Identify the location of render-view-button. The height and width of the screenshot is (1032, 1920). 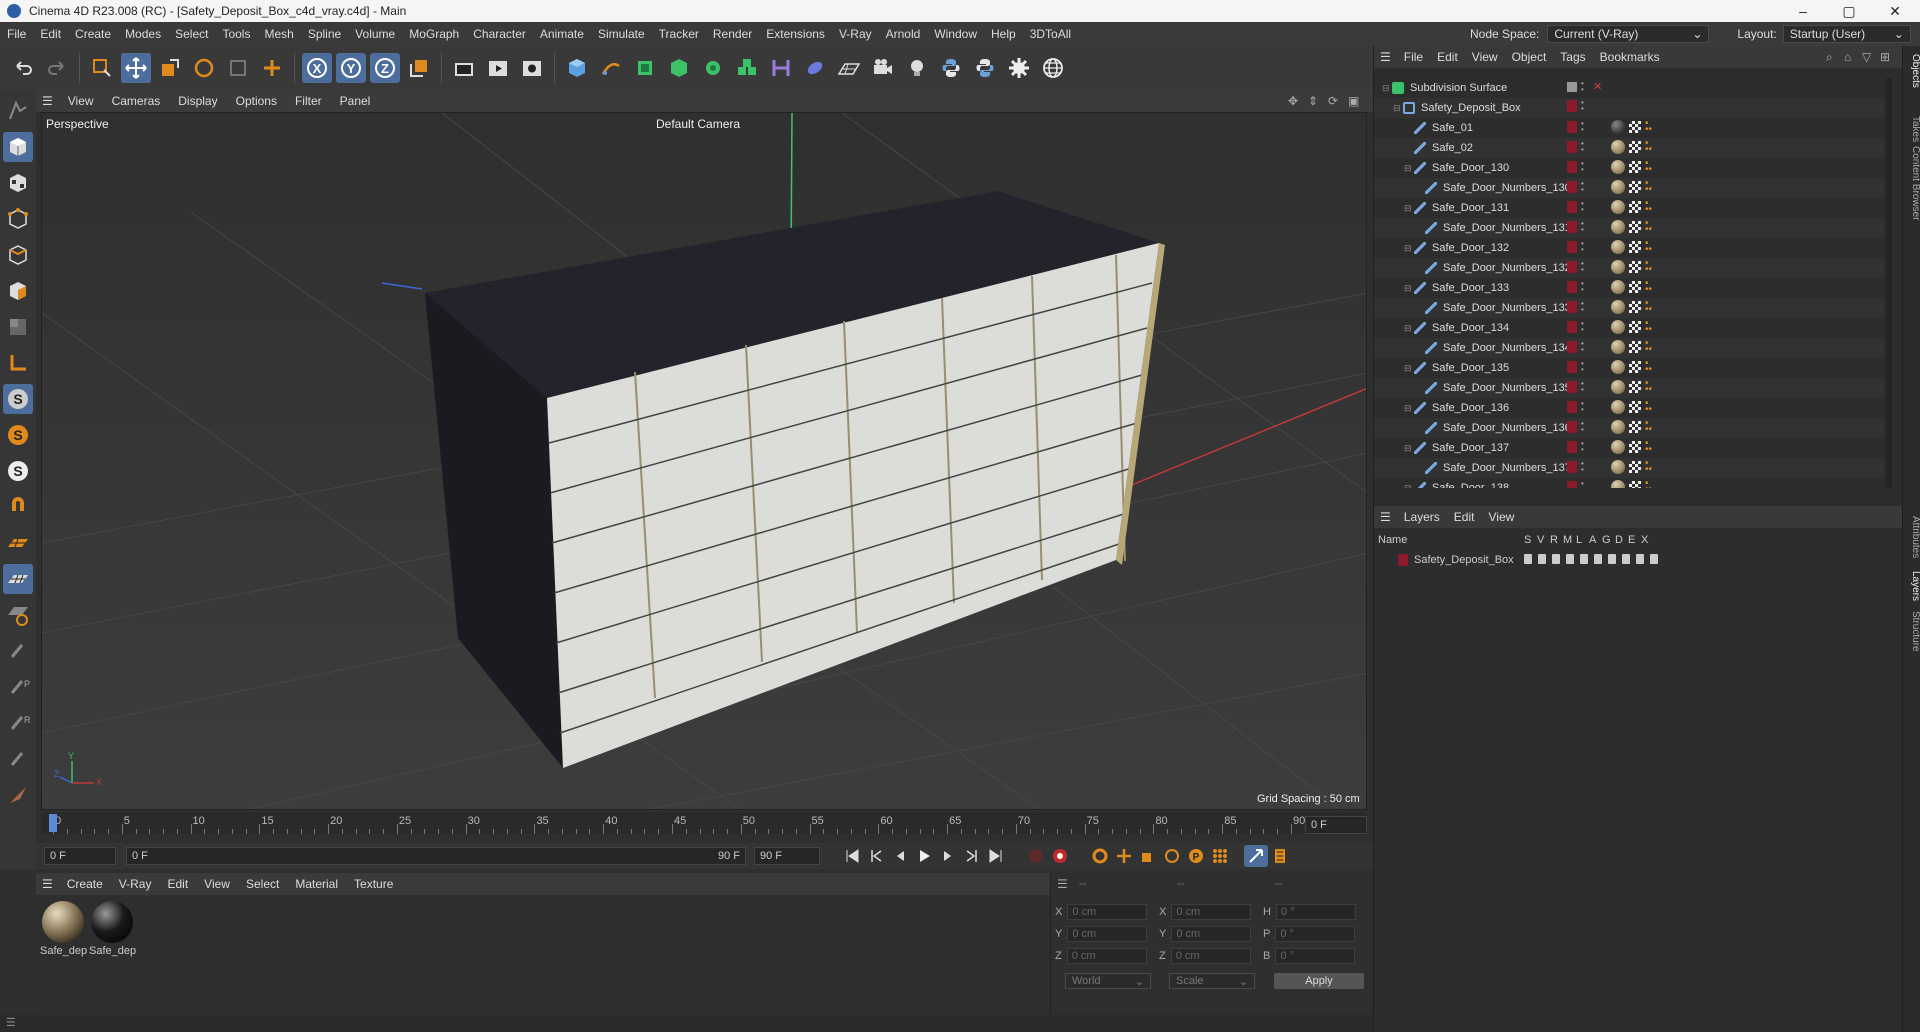
(464, 68).